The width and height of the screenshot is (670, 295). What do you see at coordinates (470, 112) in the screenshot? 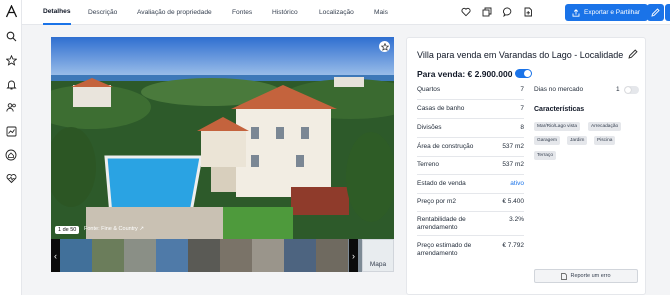
I see `detail-row: Casas de banho 7` at bounding box center [470, 112].